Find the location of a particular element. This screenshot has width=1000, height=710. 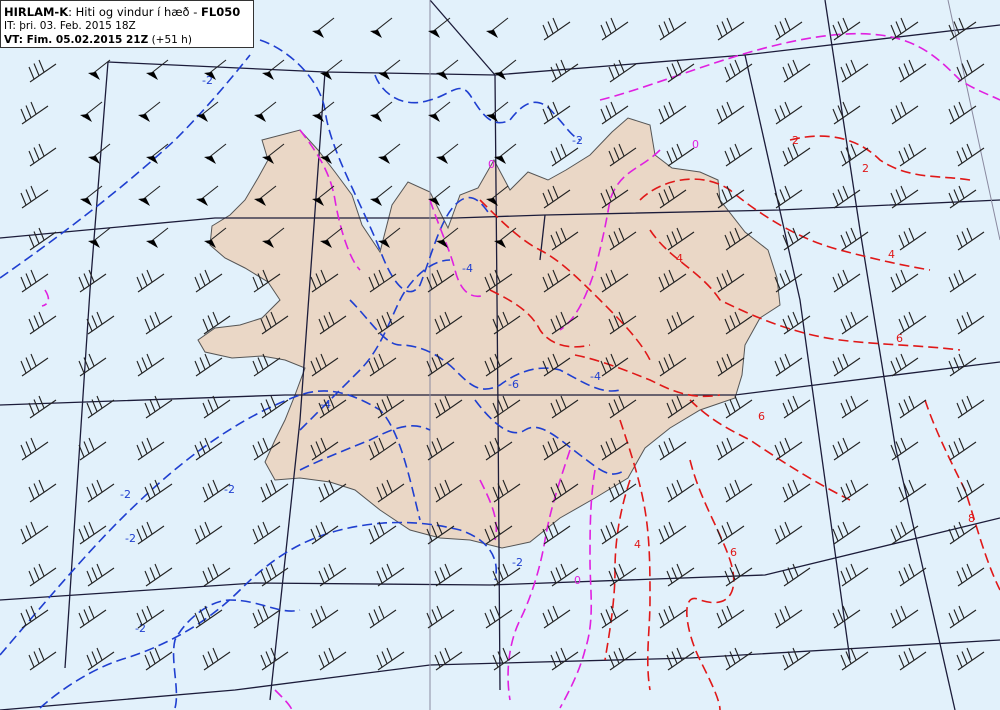

title-line: HIRLAM-K: Hiti og vindur í hæð - FL050 is located at coordinates (128, 12).